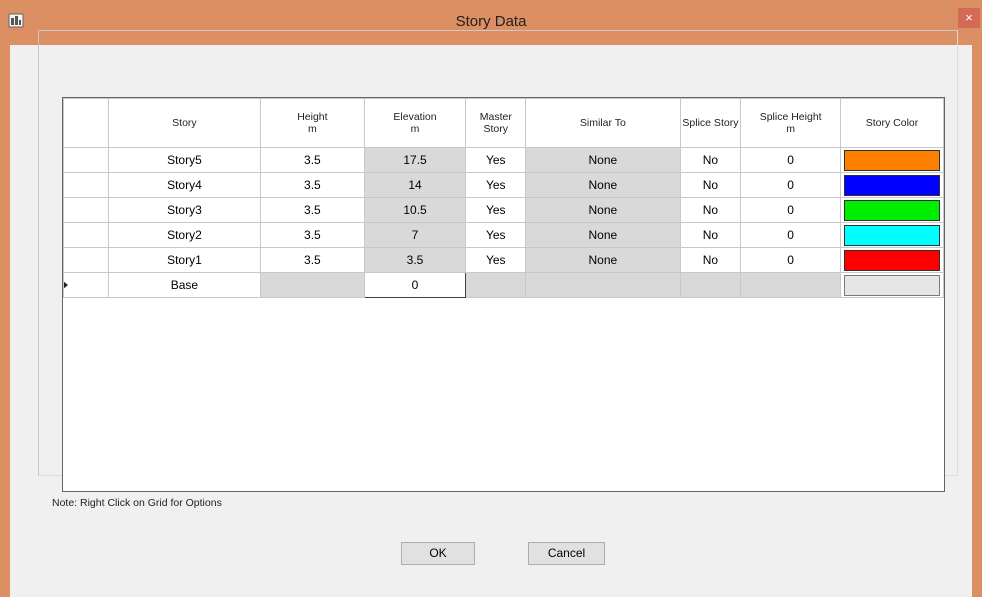  What do you see at coordinates (603, 123) in the screenshot?
I see `col-header-similar-to: Similar To` at bounding box center [603, 123].